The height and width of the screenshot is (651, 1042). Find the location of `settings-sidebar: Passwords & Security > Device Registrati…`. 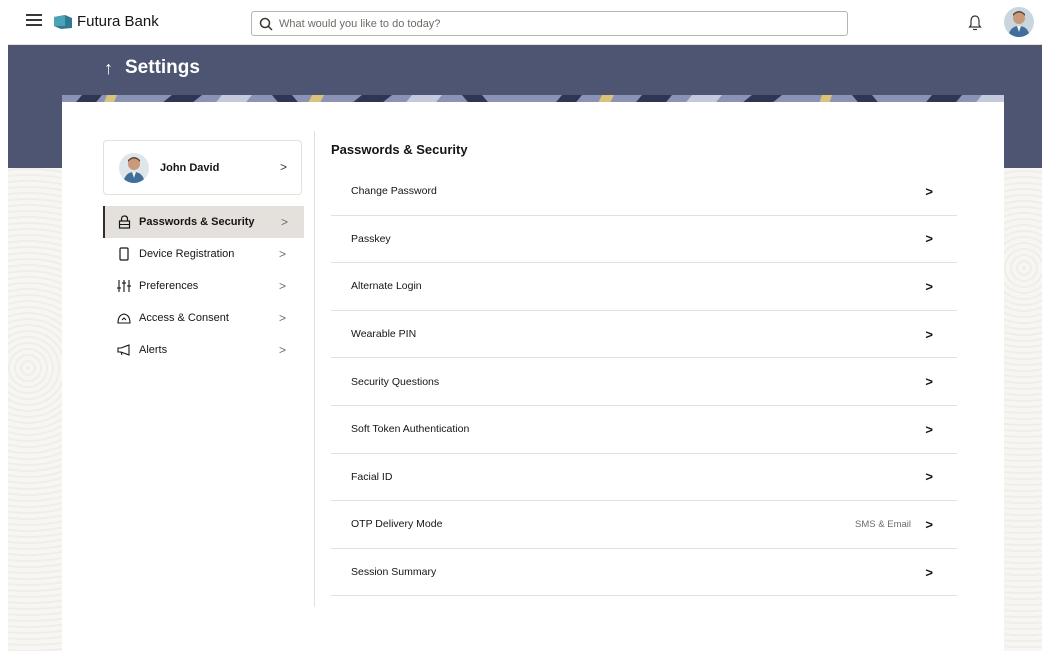

settings-sidebar: Passwords & Security > Device Registrati… is located at coordinates (203, 286).